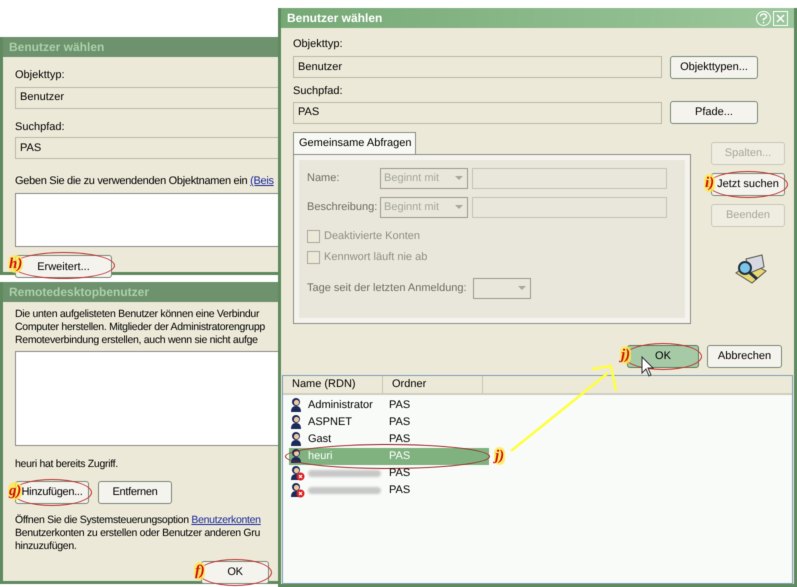 Image resolution: width=797 pixels, height=587 pixels. I want to click on column-header: Ordner, so click(433, 384).